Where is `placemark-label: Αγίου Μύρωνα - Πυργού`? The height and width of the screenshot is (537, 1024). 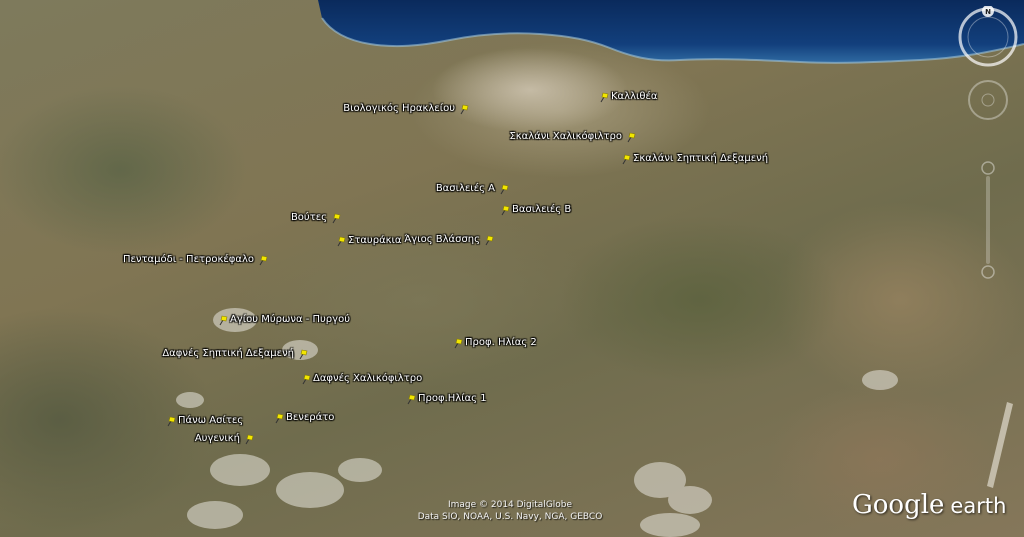
placemark-label: Αγίου Μύρωνα - Πυργού is located at coordinates (290, 320).